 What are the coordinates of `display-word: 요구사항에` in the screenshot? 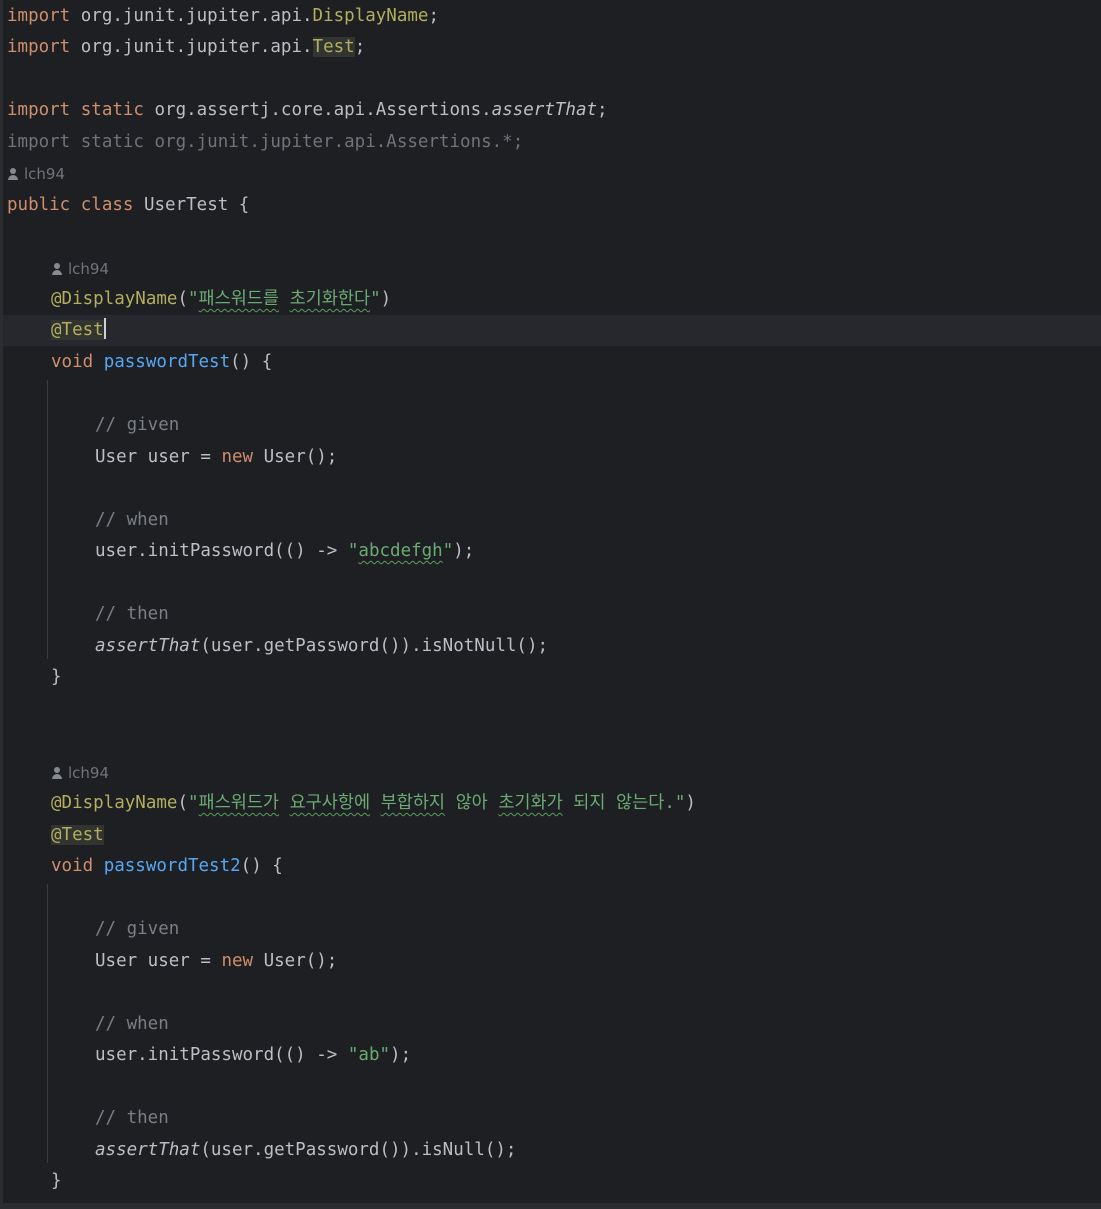 It's located at (330, 803).